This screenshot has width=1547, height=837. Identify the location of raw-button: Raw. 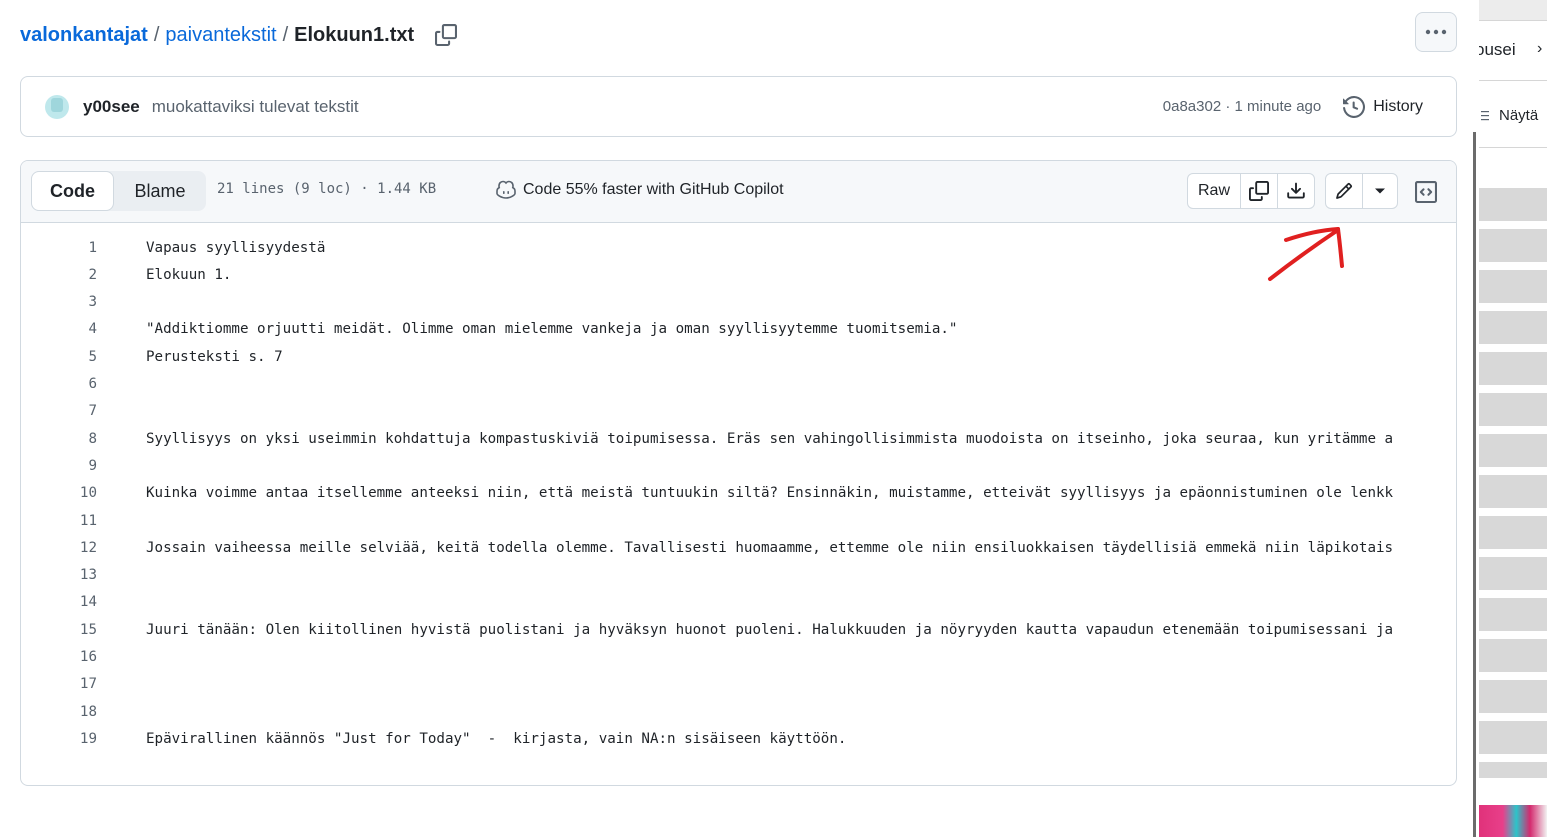
(1214, 191).